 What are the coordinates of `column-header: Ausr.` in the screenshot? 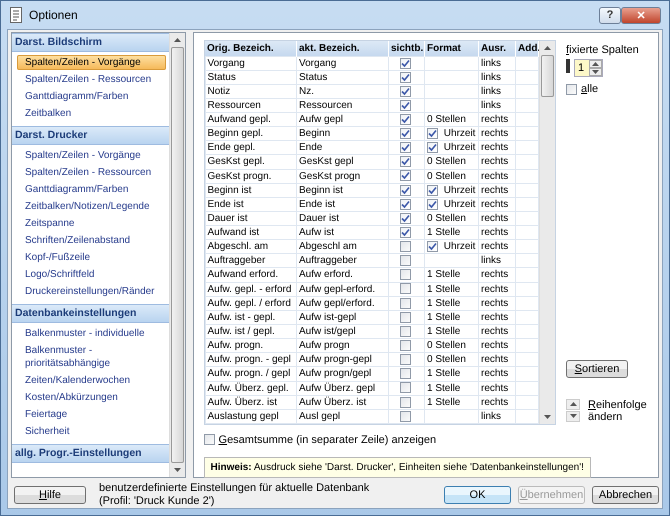 It's located at (497, 48).